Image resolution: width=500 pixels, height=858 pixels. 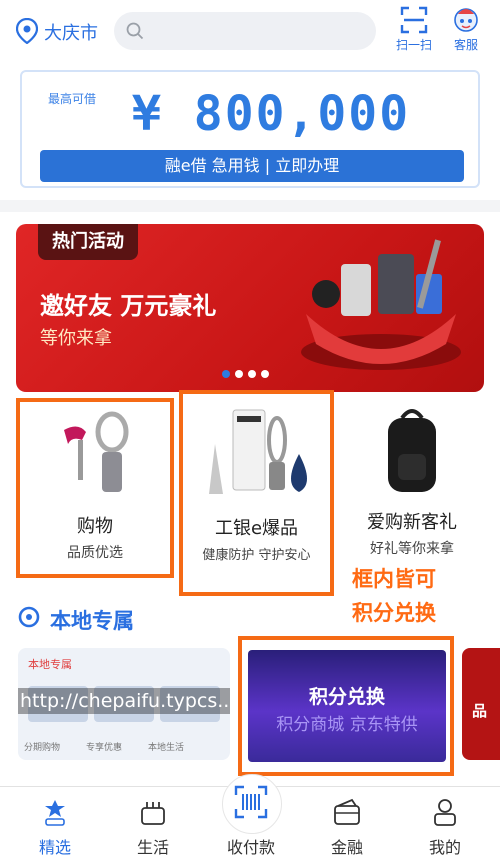 I want to click on points-exchange-label: 积分兑换, so click(x=346, y=697).